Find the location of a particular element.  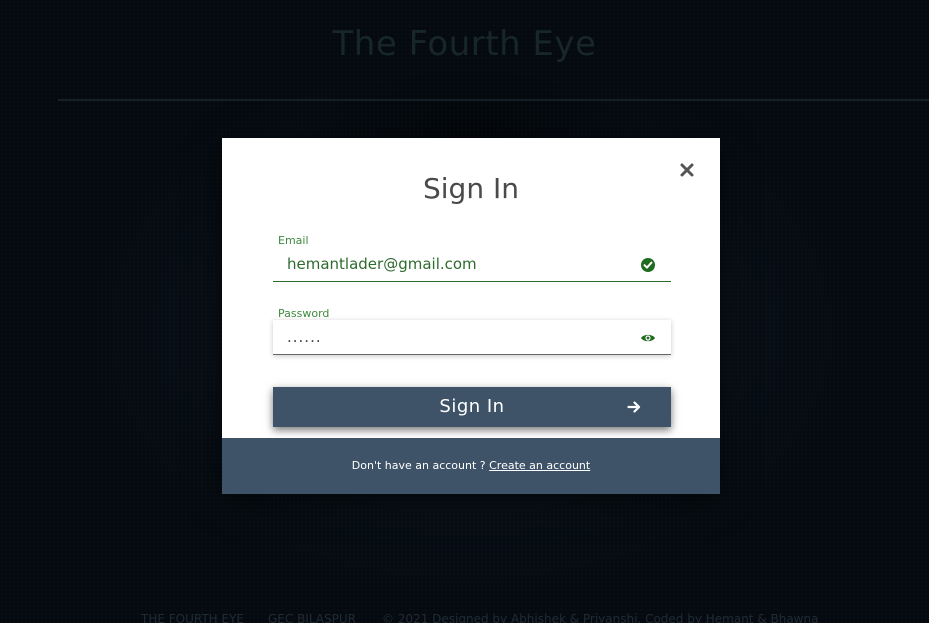

check-circle-icon is located at coordinates (648, 265).